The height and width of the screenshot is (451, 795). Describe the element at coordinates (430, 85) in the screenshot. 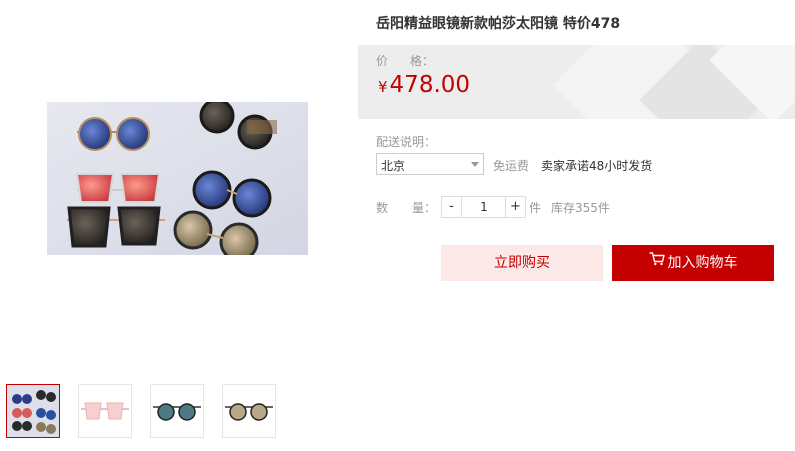

I see `price-amount: 478.00` at that location.